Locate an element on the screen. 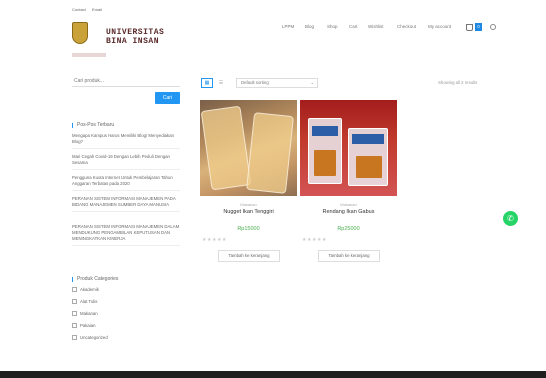 The height and width of the screenshot is (378, 546). nav-item-checkout: Checkout is located at coordinates (406, 26).